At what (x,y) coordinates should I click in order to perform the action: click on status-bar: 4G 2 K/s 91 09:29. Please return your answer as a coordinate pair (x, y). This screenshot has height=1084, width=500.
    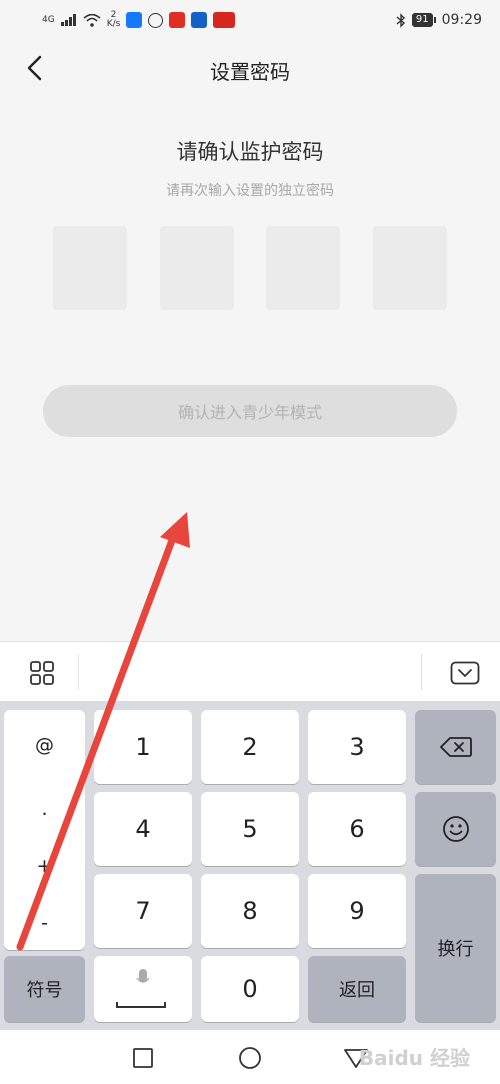
    Looking at the image, I should click on (250, 20).